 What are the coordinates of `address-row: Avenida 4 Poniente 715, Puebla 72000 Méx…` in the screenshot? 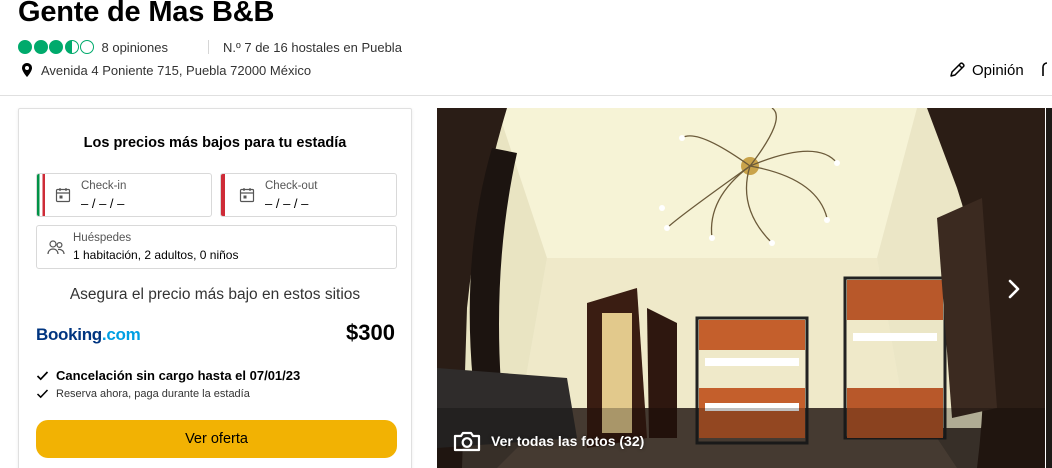 It's located at (165, 70).